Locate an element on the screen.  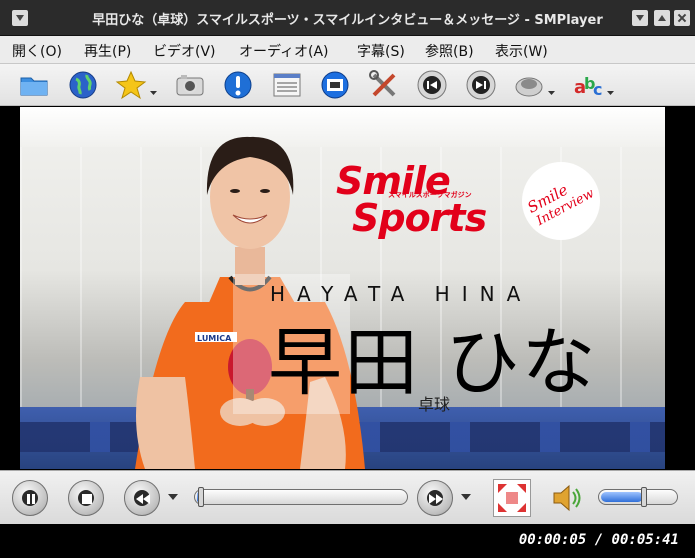
previous-icon is located at coordinates (432, 85).